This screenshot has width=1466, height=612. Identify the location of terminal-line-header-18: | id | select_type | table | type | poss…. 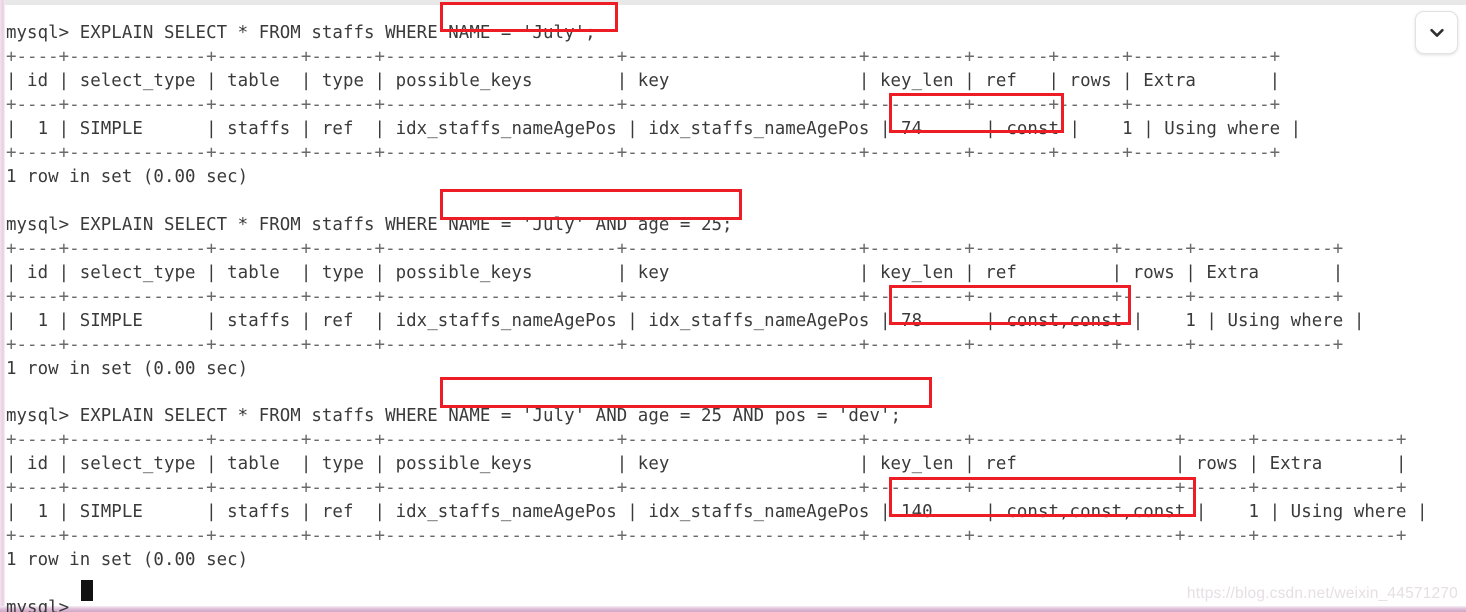
(706, 464).